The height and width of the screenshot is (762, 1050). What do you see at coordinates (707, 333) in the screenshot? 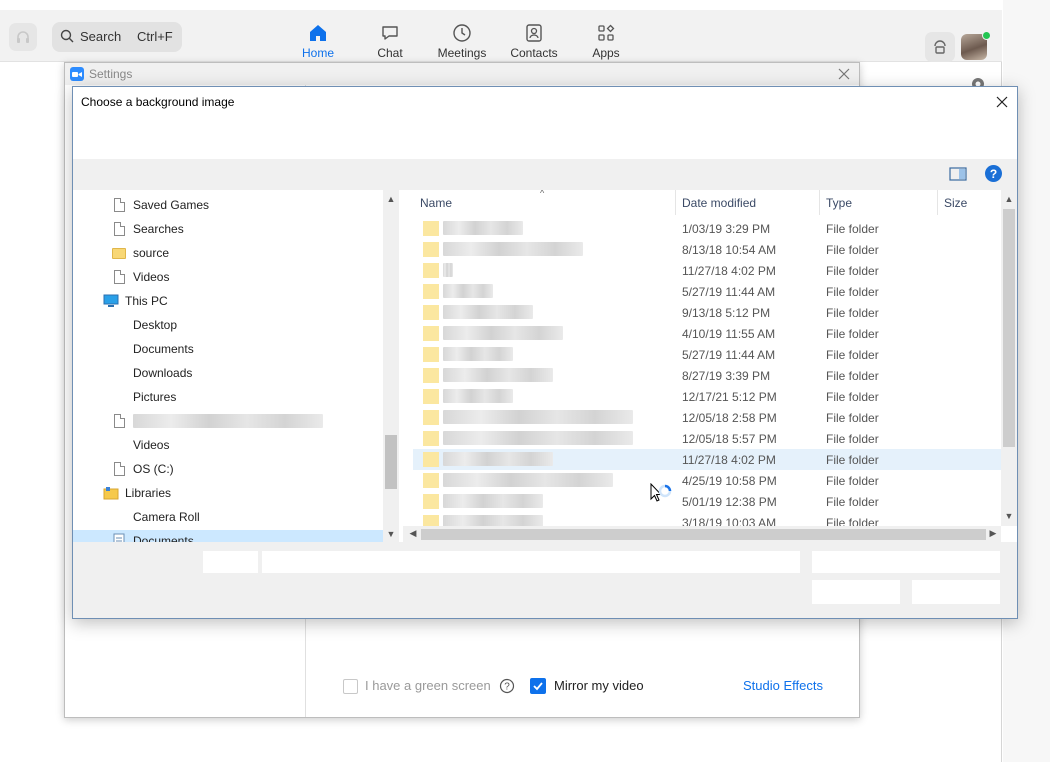
I see `file-row: 4/10/19 11:55 AM File folder` at bounding box center [707, 333].